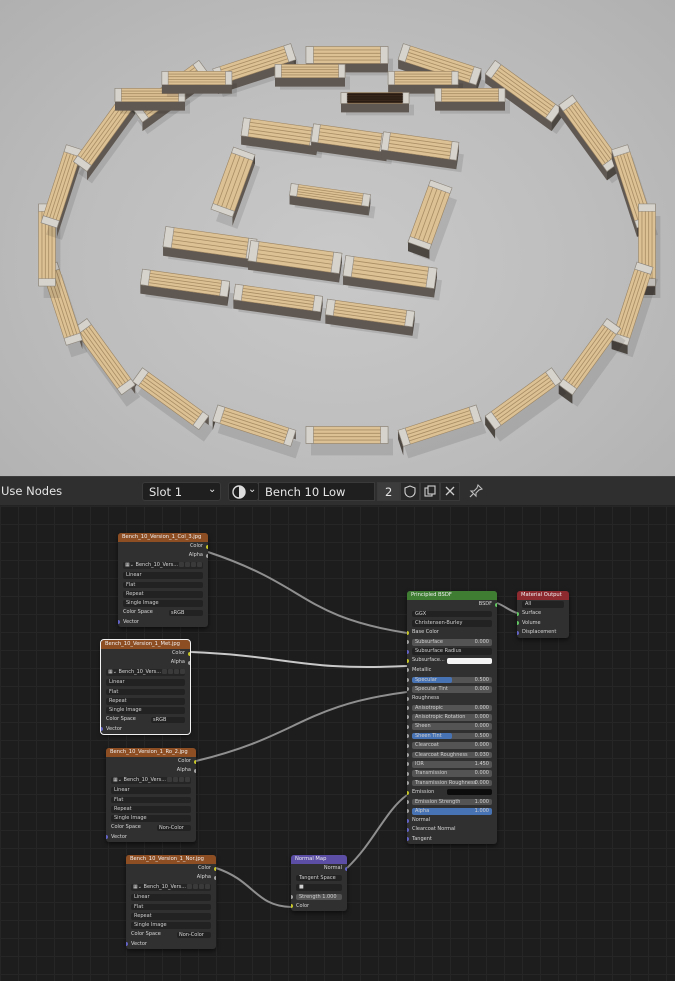 The image size is (675, 981). Describe the element at coordinates (452, 782) in the screenshot. I see `input-transmission-roughness: Transmission Roughness 0.000` at that location.